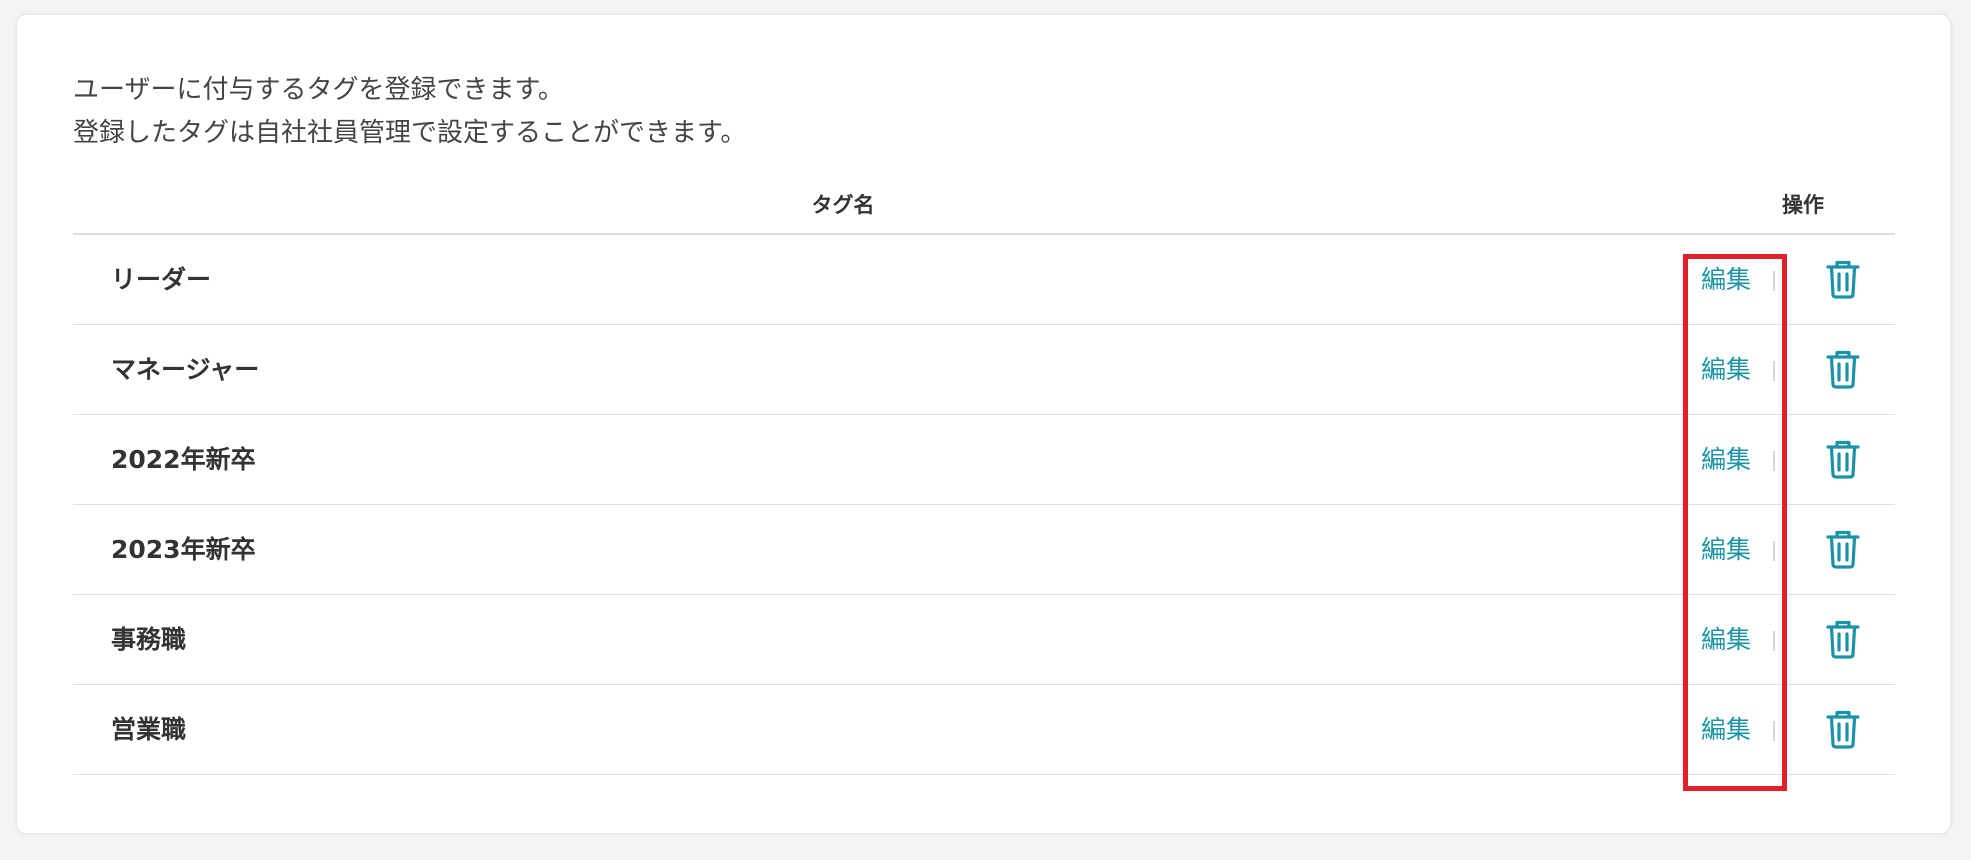 This screenshot has width=1971, height=860. I want to click on tag-name: リーダー, so click(161, 279).